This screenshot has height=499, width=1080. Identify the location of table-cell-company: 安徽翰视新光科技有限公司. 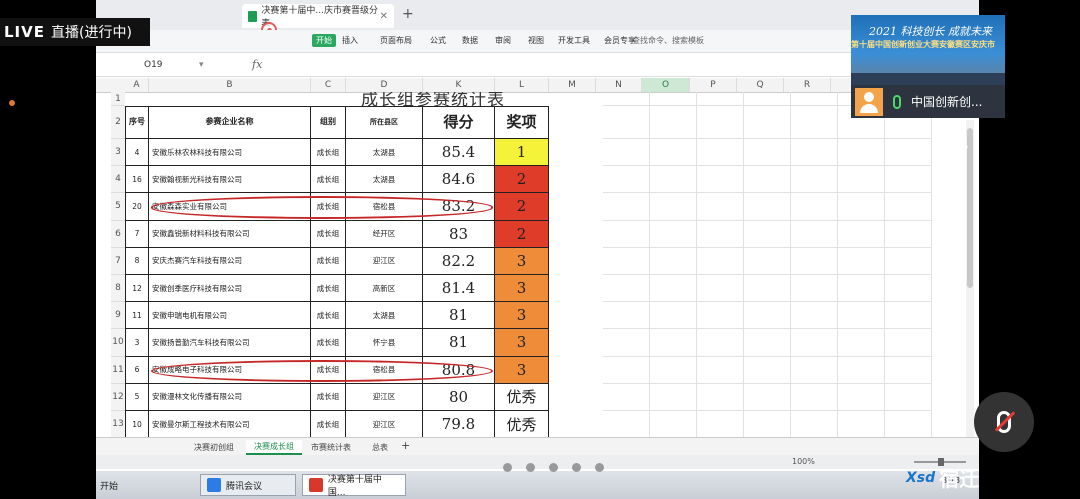
(230, 180).